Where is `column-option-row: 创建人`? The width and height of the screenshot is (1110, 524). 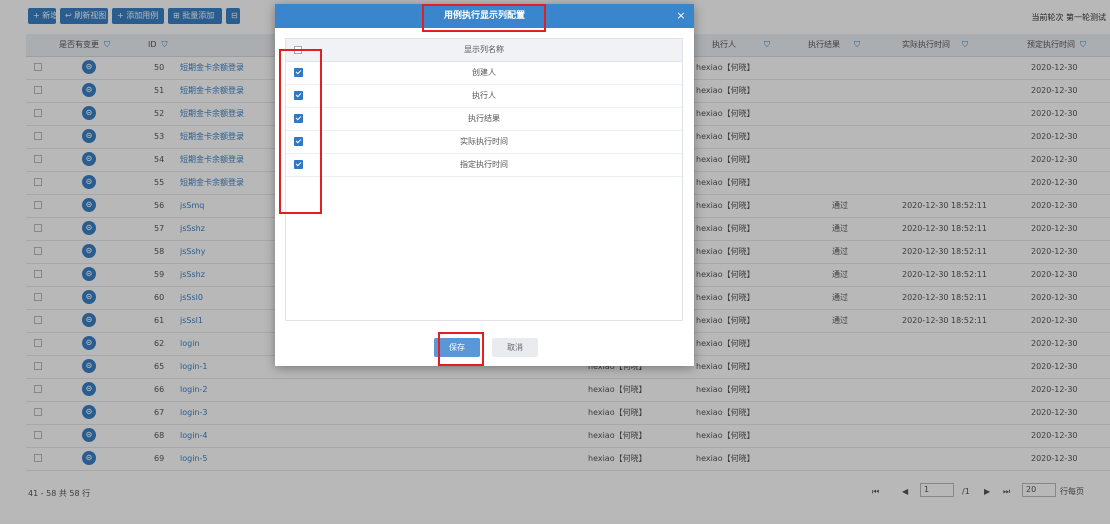
column-option-row: 创建人 is located at coordinates (484, 73).